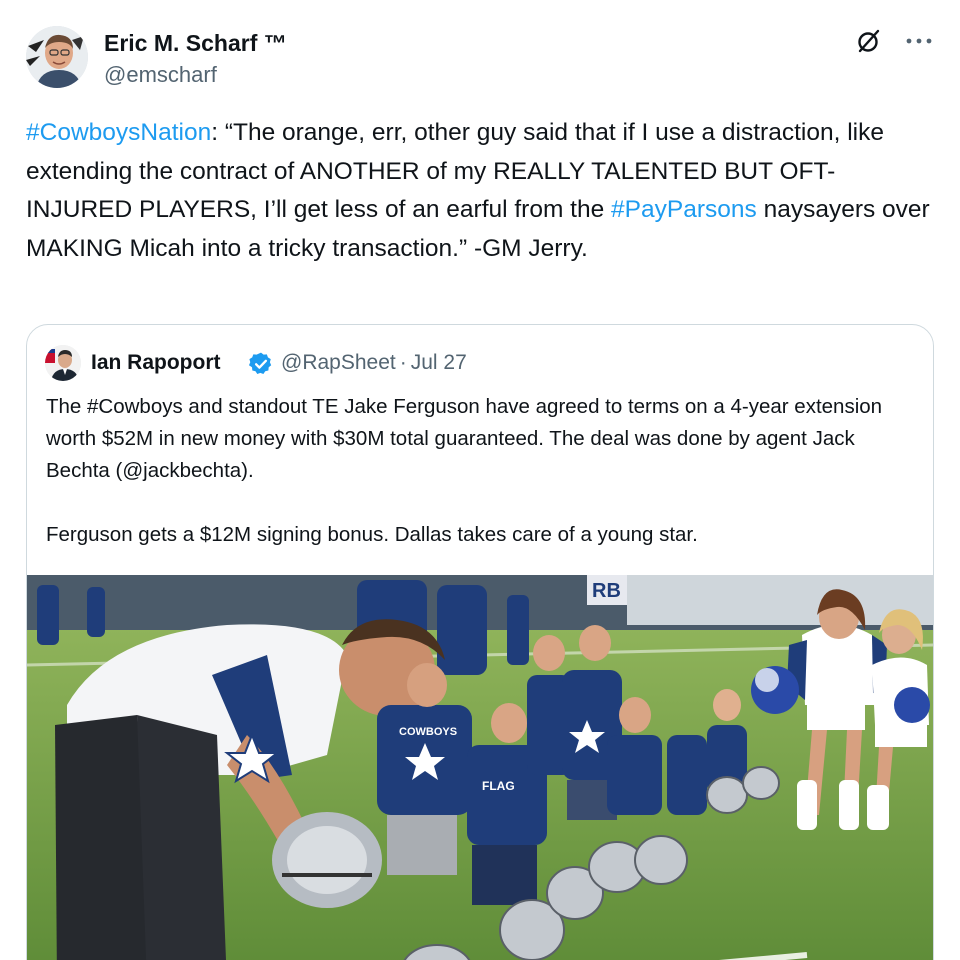 This screenshot has width=960, height=960. I want to click on svg-text: RB, so click(606, 591).